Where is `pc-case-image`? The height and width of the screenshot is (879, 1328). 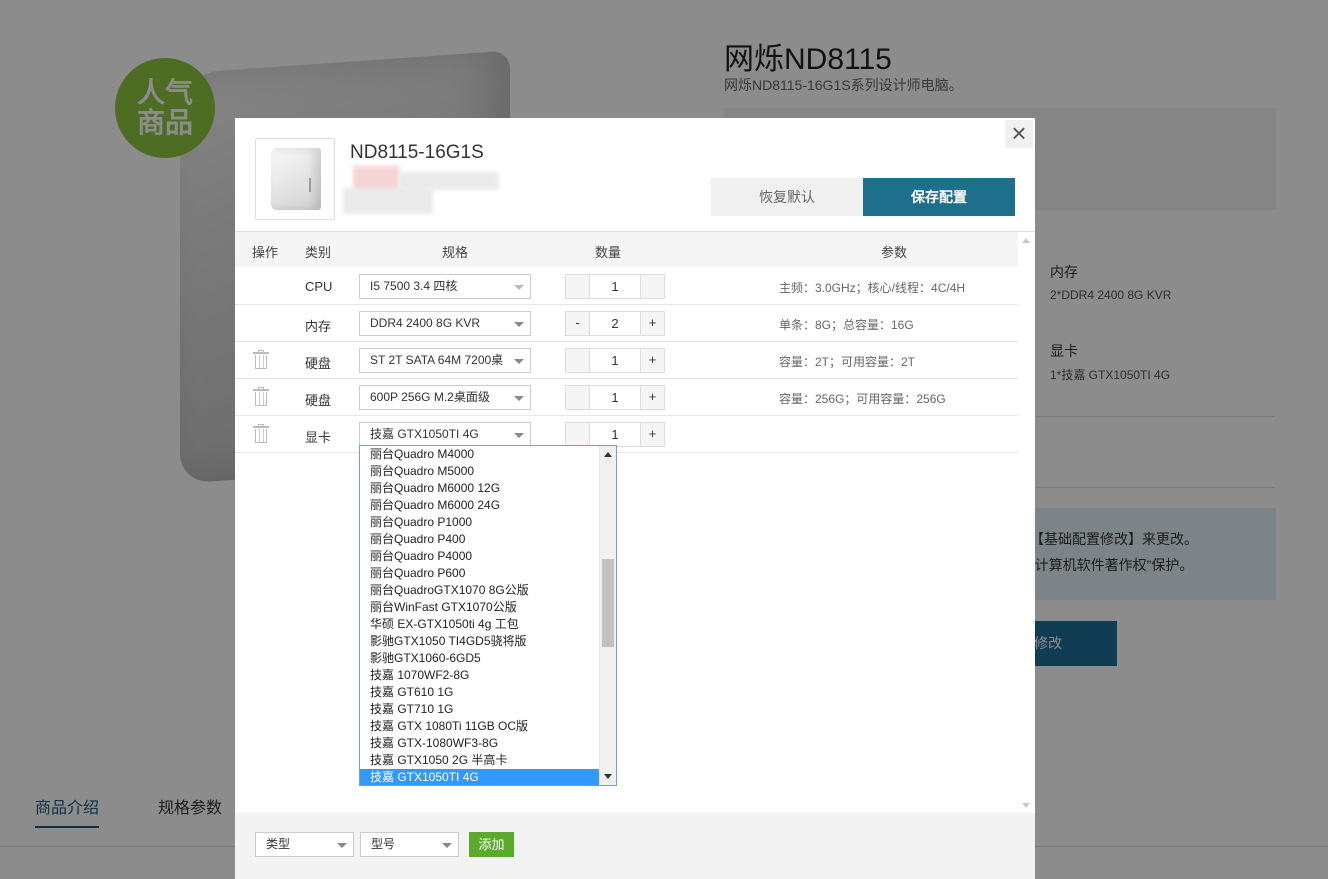 pc-case-image is located at coordinates (296, 179).